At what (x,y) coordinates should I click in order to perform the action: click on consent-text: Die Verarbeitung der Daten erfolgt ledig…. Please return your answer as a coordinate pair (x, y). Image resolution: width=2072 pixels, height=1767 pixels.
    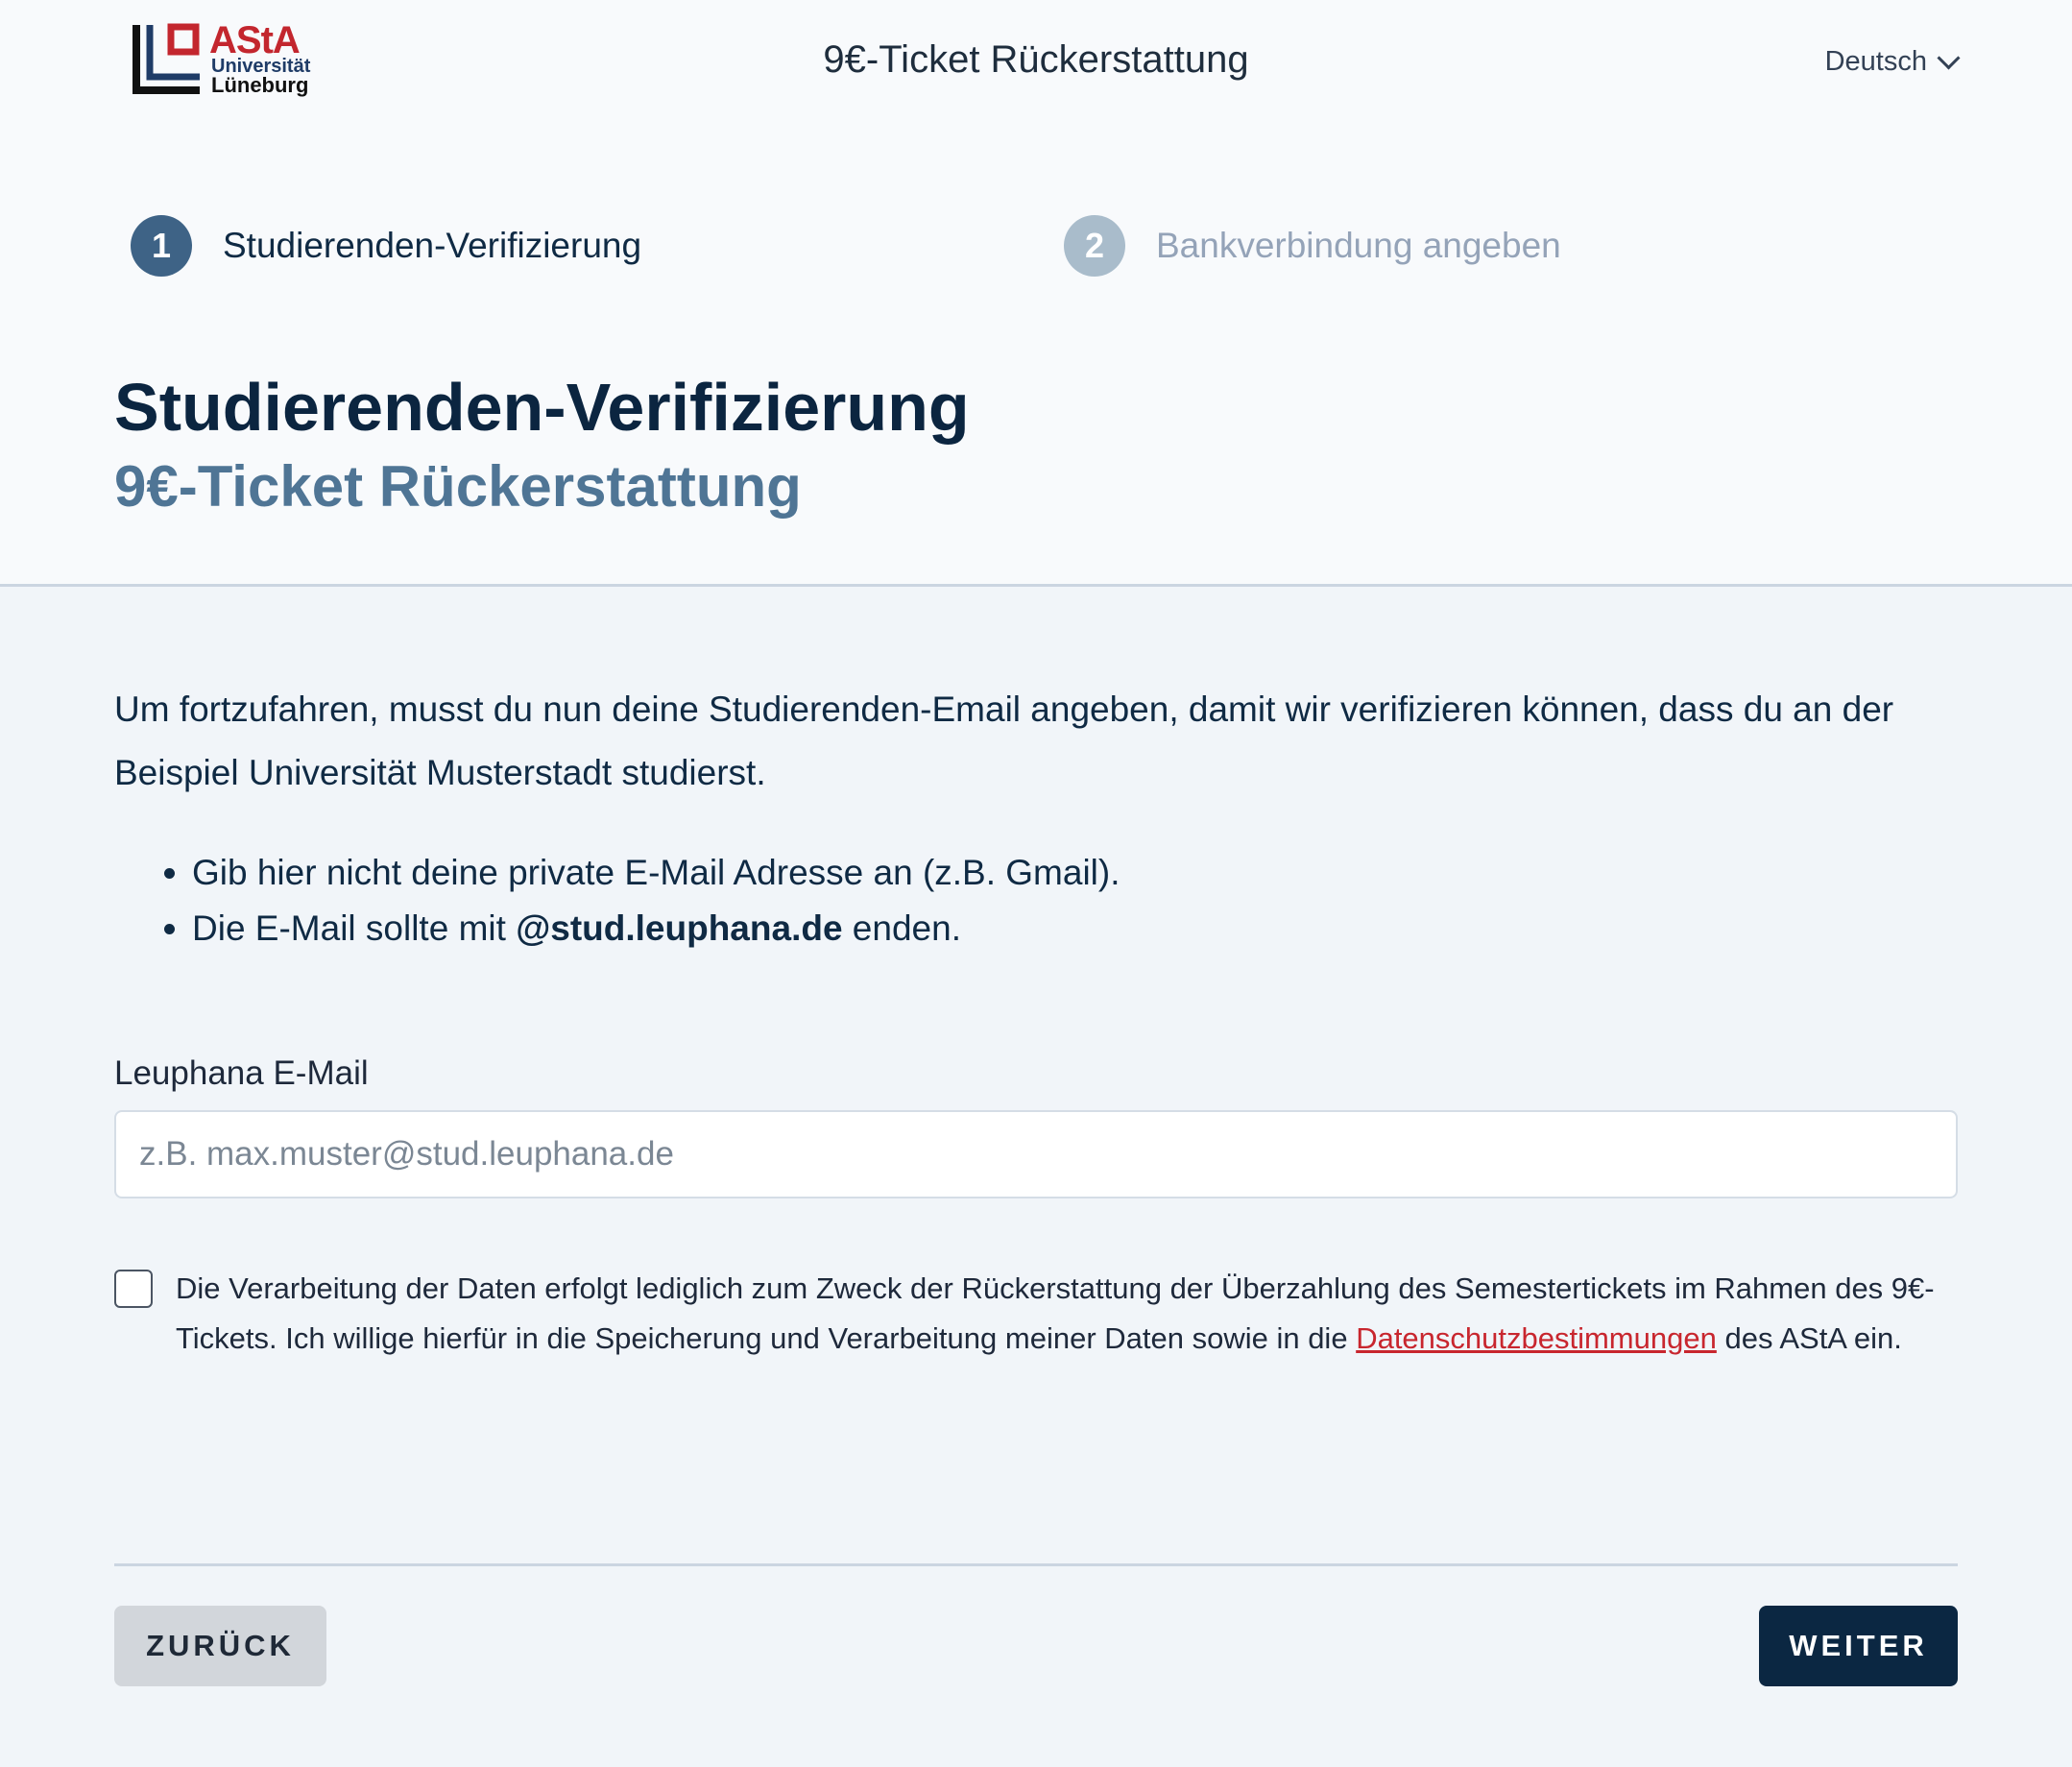
    Looking at the image, I should click on (1067, 1314).